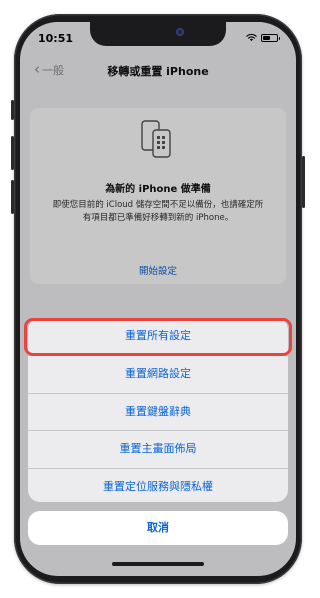 This screenshot has height=598, width=320. Describe the element at coordinates (56, 38) in the screenshot. I see `status-time: 10:51` at that location.